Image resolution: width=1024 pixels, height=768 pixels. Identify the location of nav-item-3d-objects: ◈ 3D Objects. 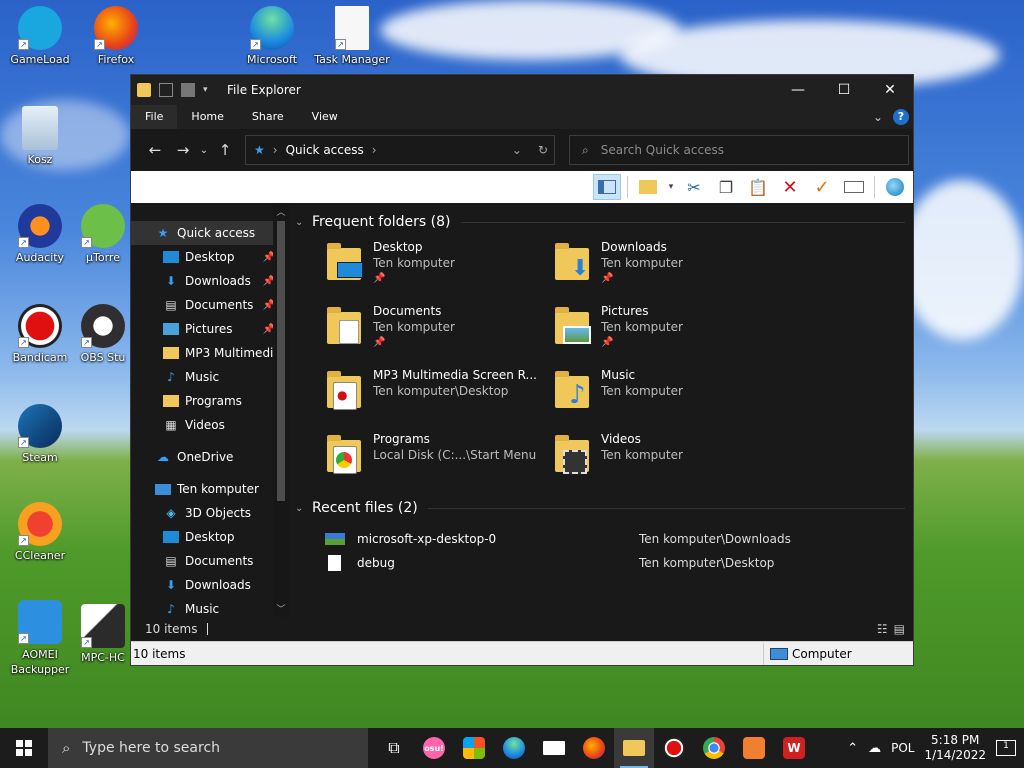
(210, 513).